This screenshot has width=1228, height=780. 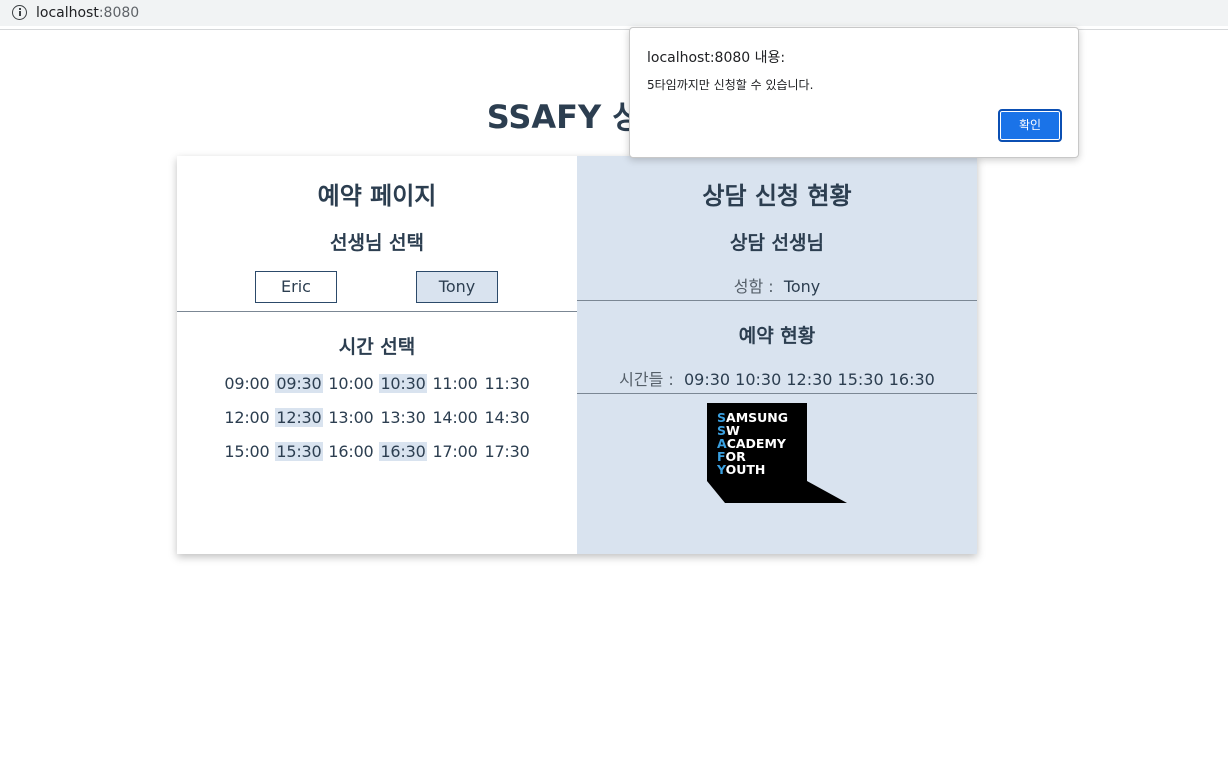 What do you see at coordinates (777, 285) in the screenshot?
I see `teacher-name-line: 성함 : Tony` at bounding box center [777, 285].